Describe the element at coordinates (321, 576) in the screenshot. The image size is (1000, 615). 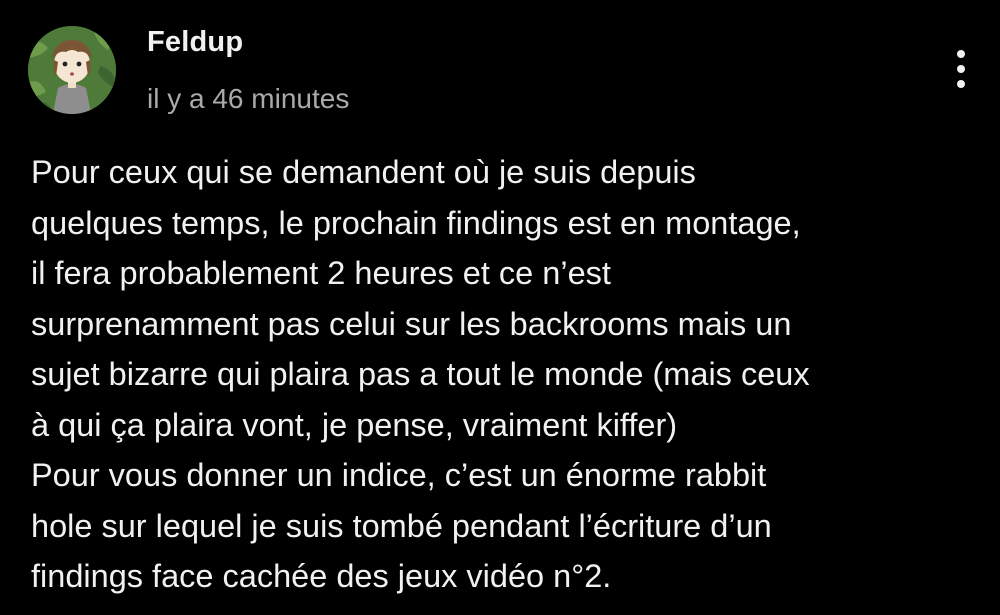
I see `comment-line: findings face cachée des jeux vidéo n°2.` at that location.